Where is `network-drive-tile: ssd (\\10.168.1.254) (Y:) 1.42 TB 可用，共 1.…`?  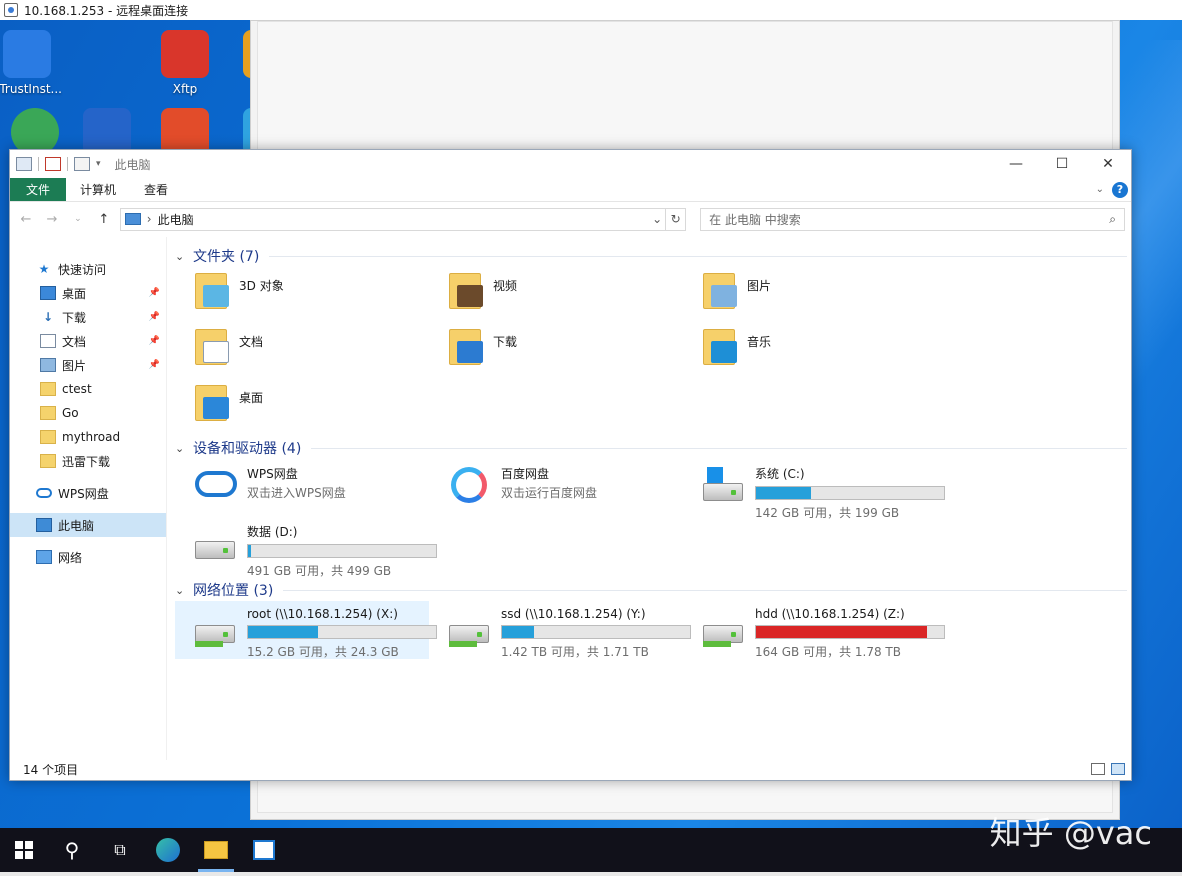
network-drive-tile: ssd (\\10.168.1.254) (Y:) 1.42 TB 可用，共 1.… is located at coordinates (560, 630).